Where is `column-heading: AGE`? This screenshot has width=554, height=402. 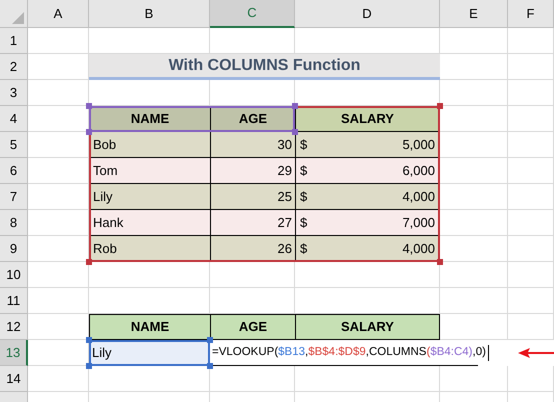 column-heading: AGE is located at coordinates (252, 327).